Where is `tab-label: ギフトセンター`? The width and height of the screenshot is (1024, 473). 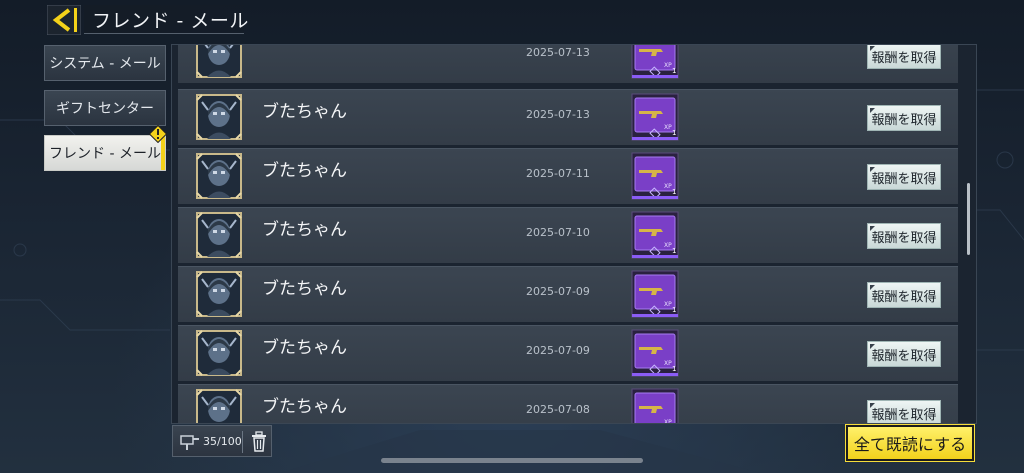
tab-label: ギフトセンター is located at coordinates (105, 109).